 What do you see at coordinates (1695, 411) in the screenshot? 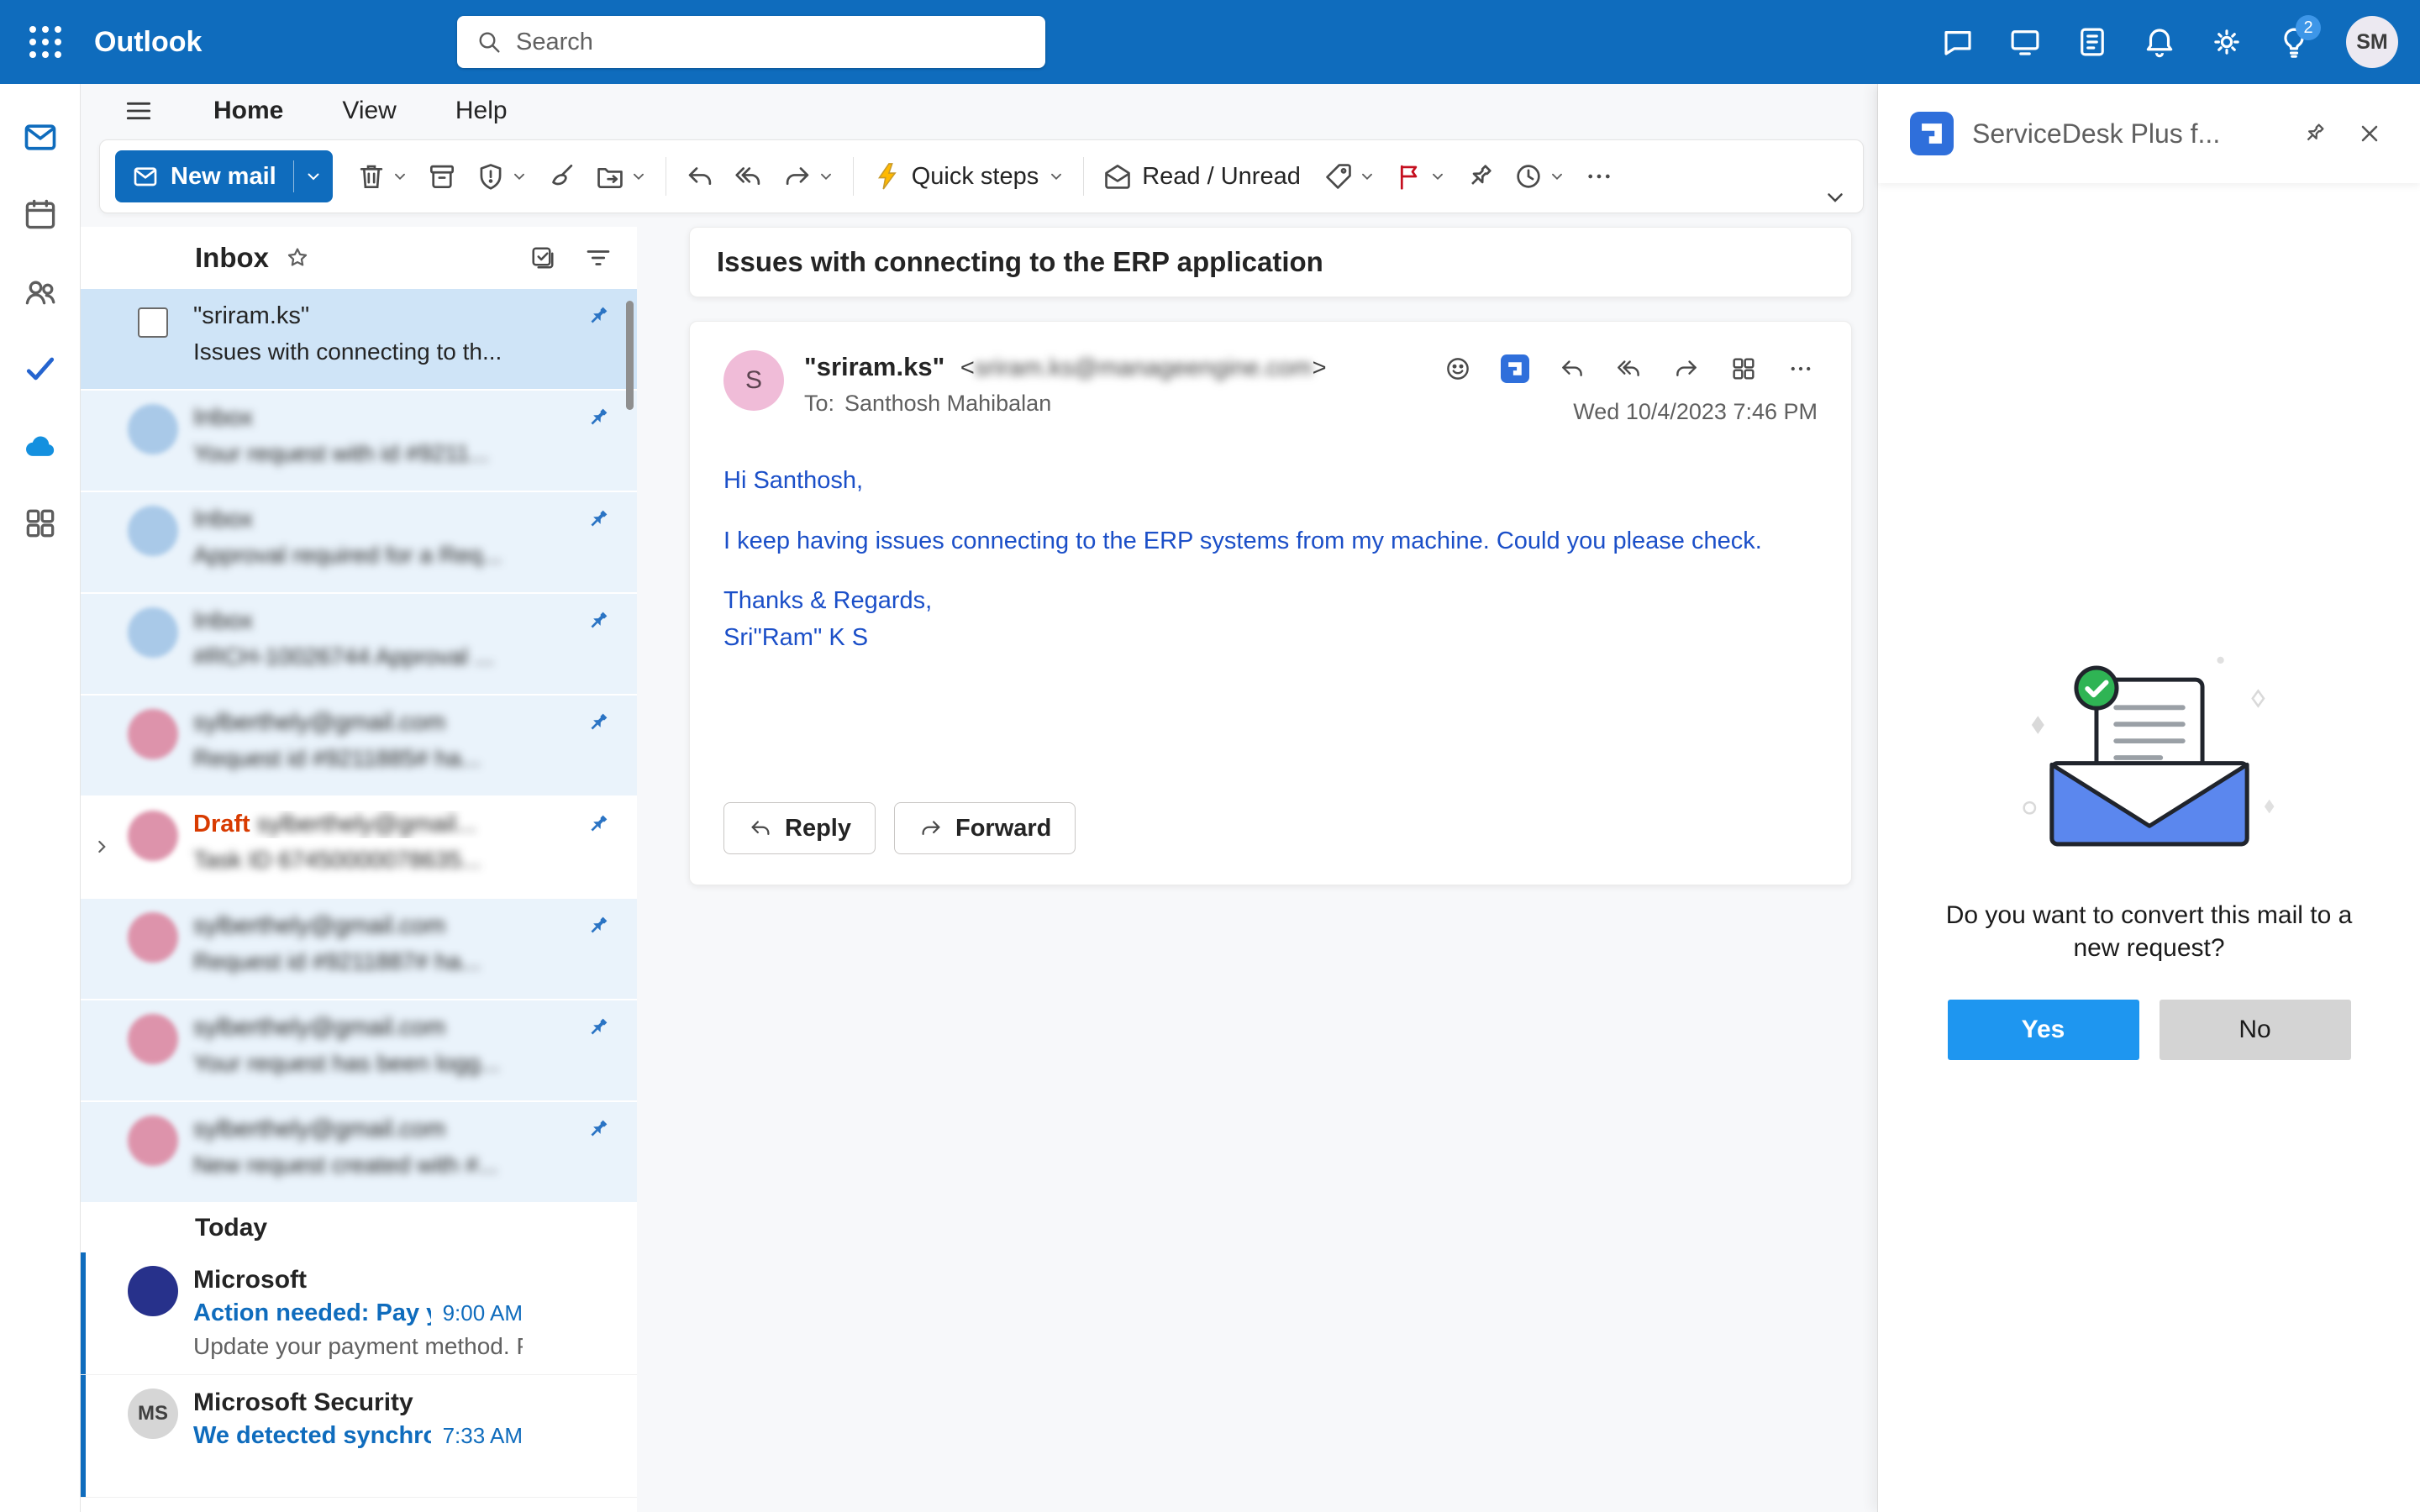
I see `message-date: Wed 10/4/2023 7:46 PM` at bounding box center [1695, 411].